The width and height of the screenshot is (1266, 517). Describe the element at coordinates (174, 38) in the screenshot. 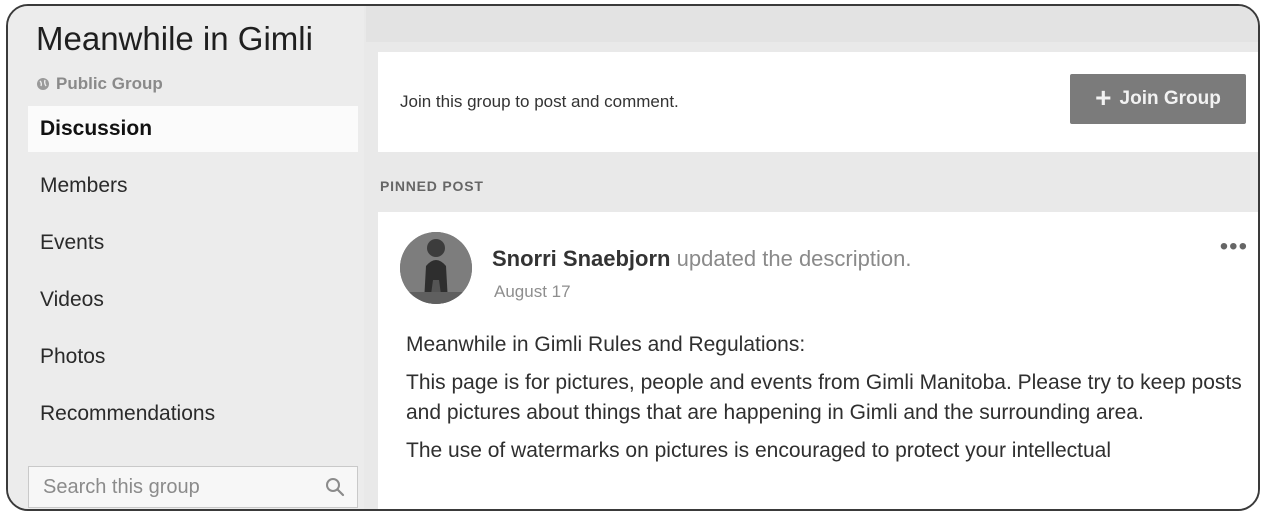

I see `group-title: Meanwhile in Gimli` at that location.